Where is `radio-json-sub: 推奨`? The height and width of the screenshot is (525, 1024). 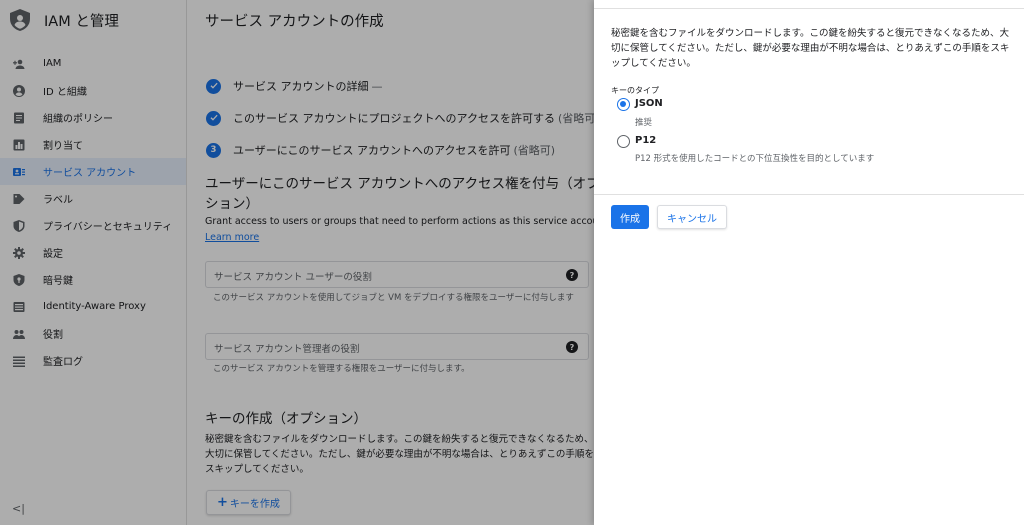
radio-json-sub: 推奨 is located at coordinates (644, 123).